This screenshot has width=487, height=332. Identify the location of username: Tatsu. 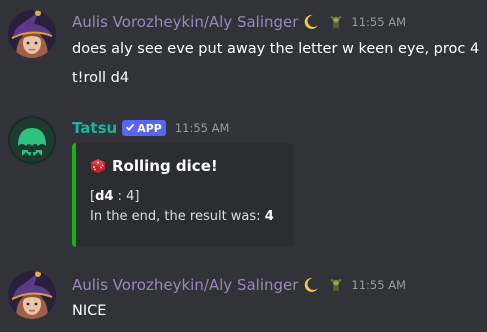
(94, 128).